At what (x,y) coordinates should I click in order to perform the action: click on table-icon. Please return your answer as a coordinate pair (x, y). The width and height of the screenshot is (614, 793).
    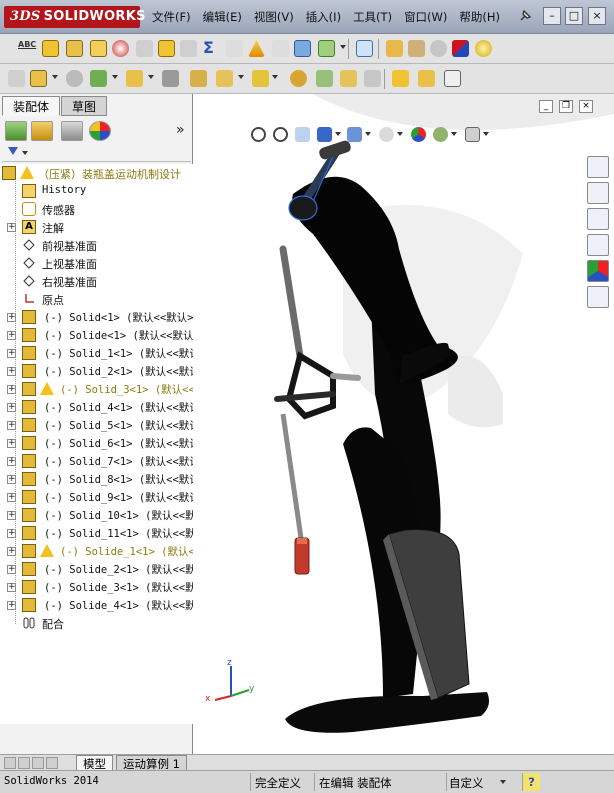
    Looking at the image, I should click on (364, 48).